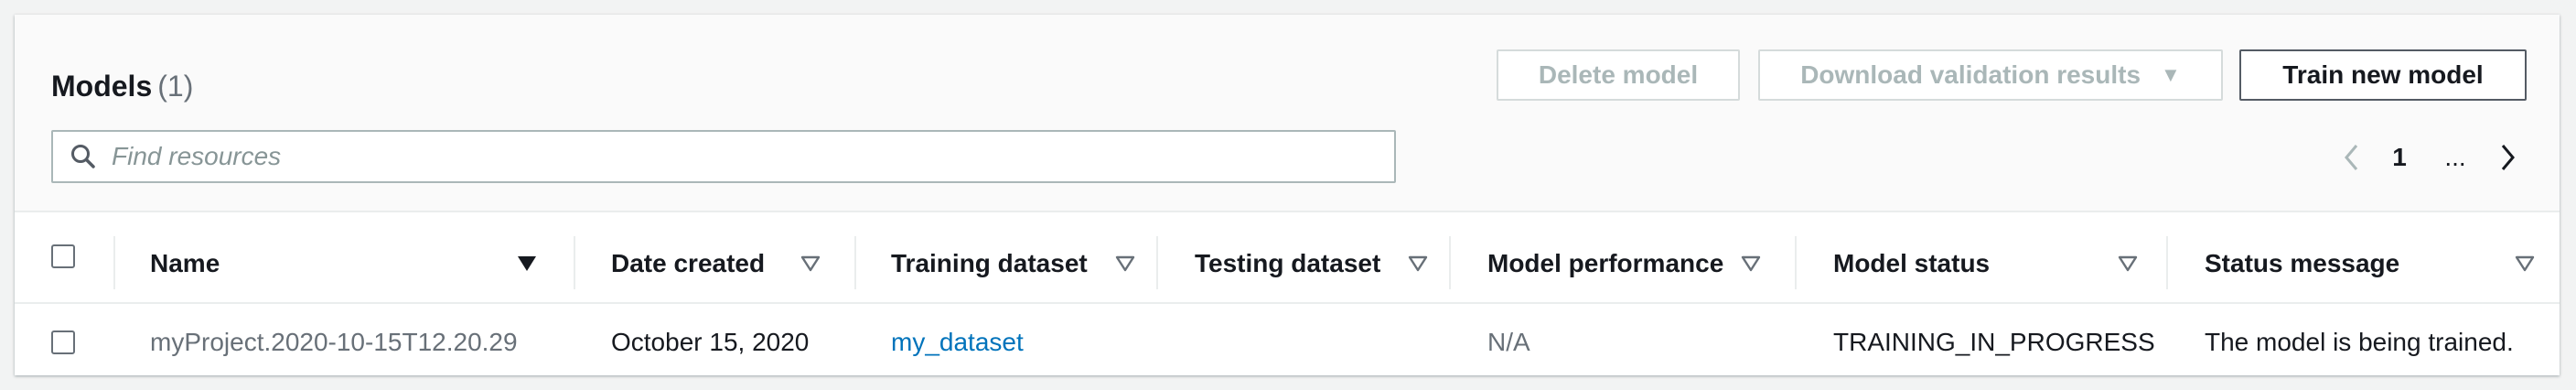 This screenshot has height=390, width=2576. Describe the element at coordinates (63, 342) in the screenshot. I see `row-select-checkbox` at that location.